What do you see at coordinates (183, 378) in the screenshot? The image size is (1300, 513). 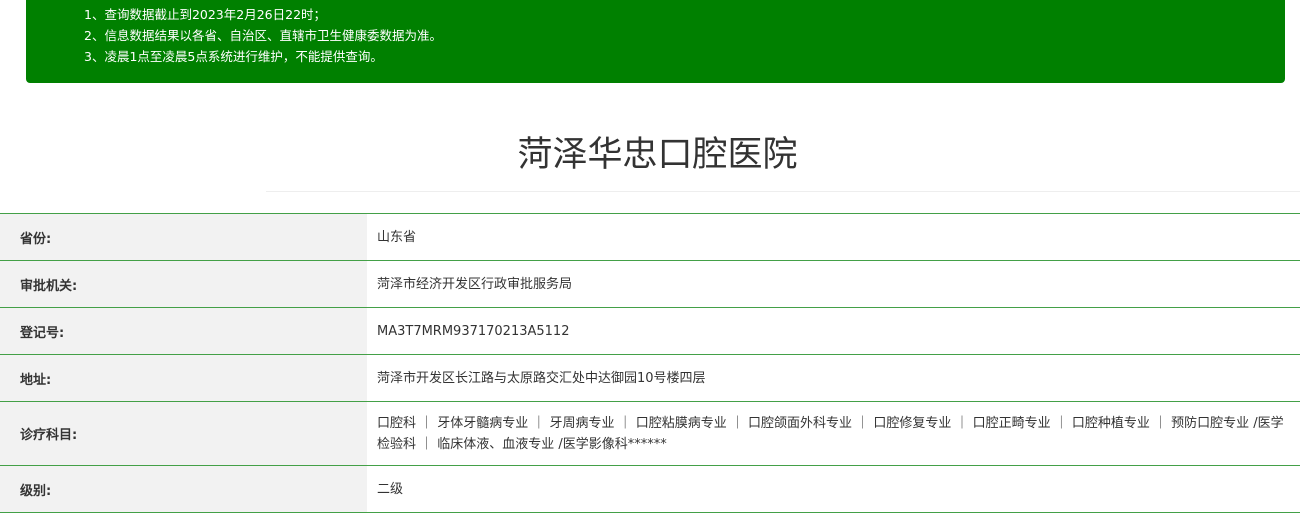 I see `field-label-address: 地址:` at bounding box center [183, 378].